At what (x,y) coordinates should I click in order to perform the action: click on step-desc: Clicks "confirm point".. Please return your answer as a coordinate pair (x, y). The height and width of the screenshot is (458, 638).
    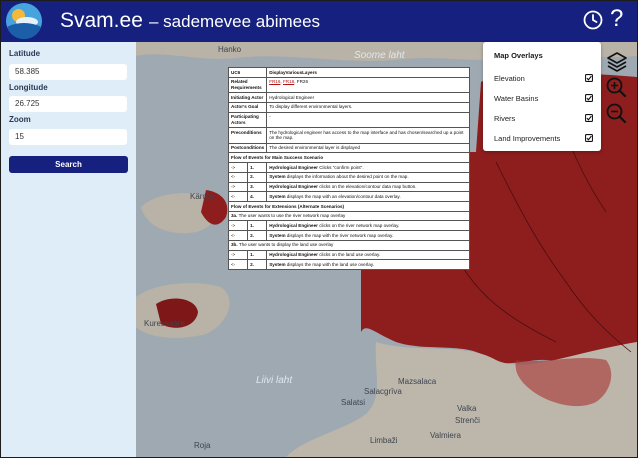
    Looking at the image, I should click on (340, 167).